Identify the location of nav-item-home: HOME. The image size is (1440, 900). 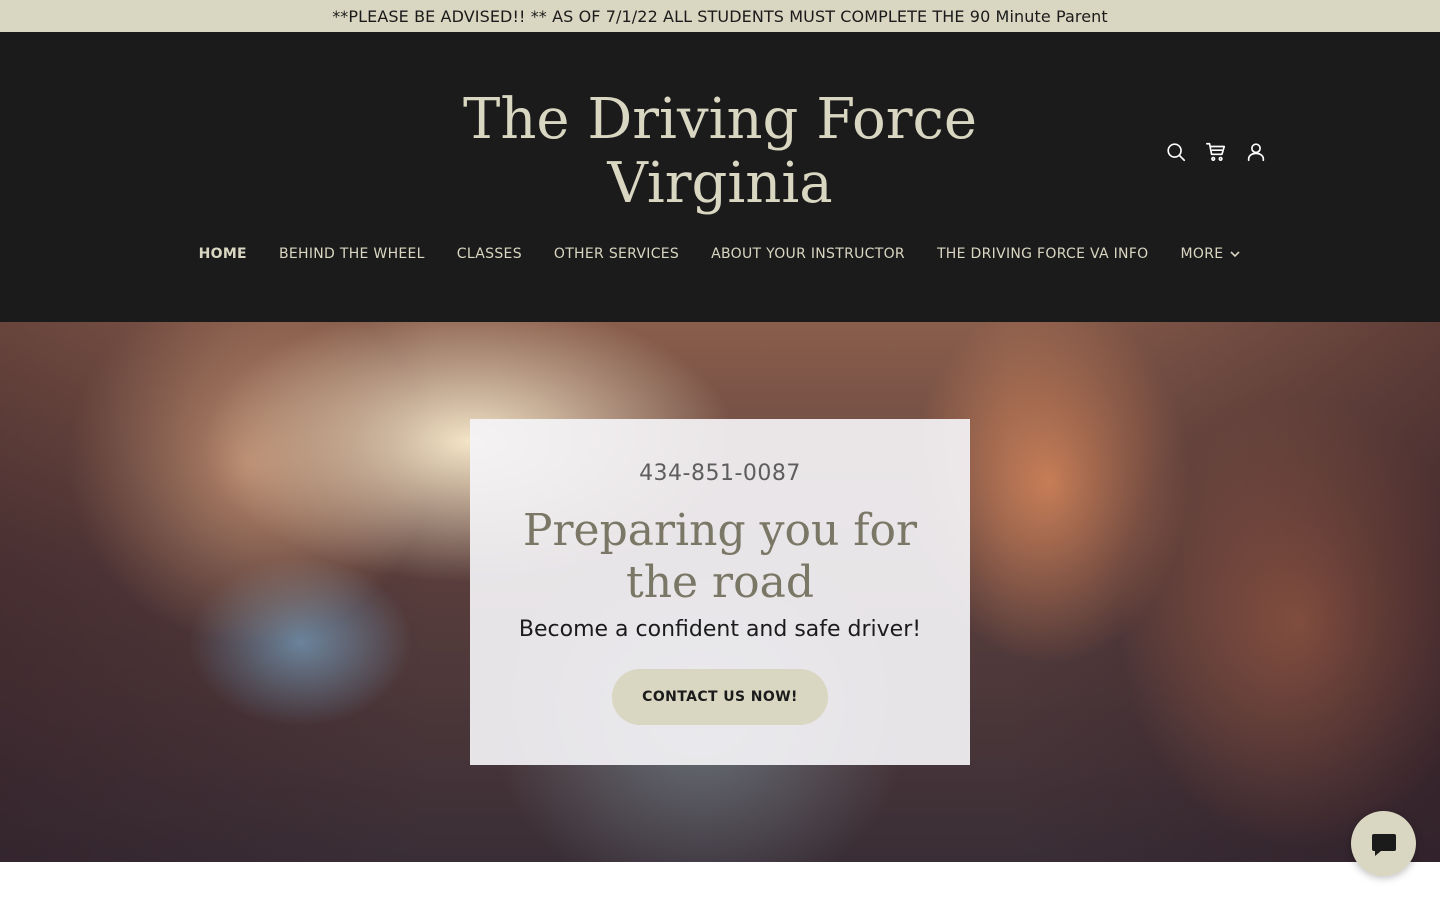
(223, 254).